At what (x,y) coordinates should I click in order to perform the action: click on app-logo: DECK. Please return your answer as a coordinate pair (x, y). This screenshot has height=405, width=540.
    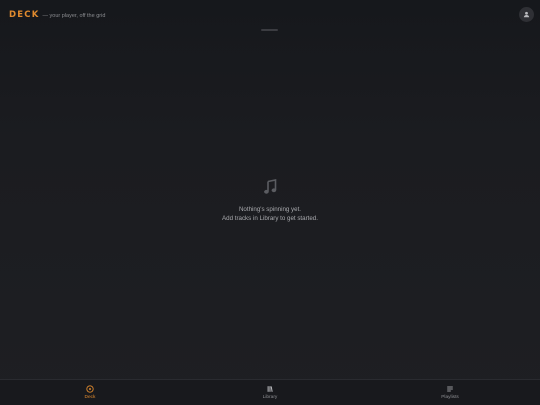
    Looking at the image, I should click on (24, 15).